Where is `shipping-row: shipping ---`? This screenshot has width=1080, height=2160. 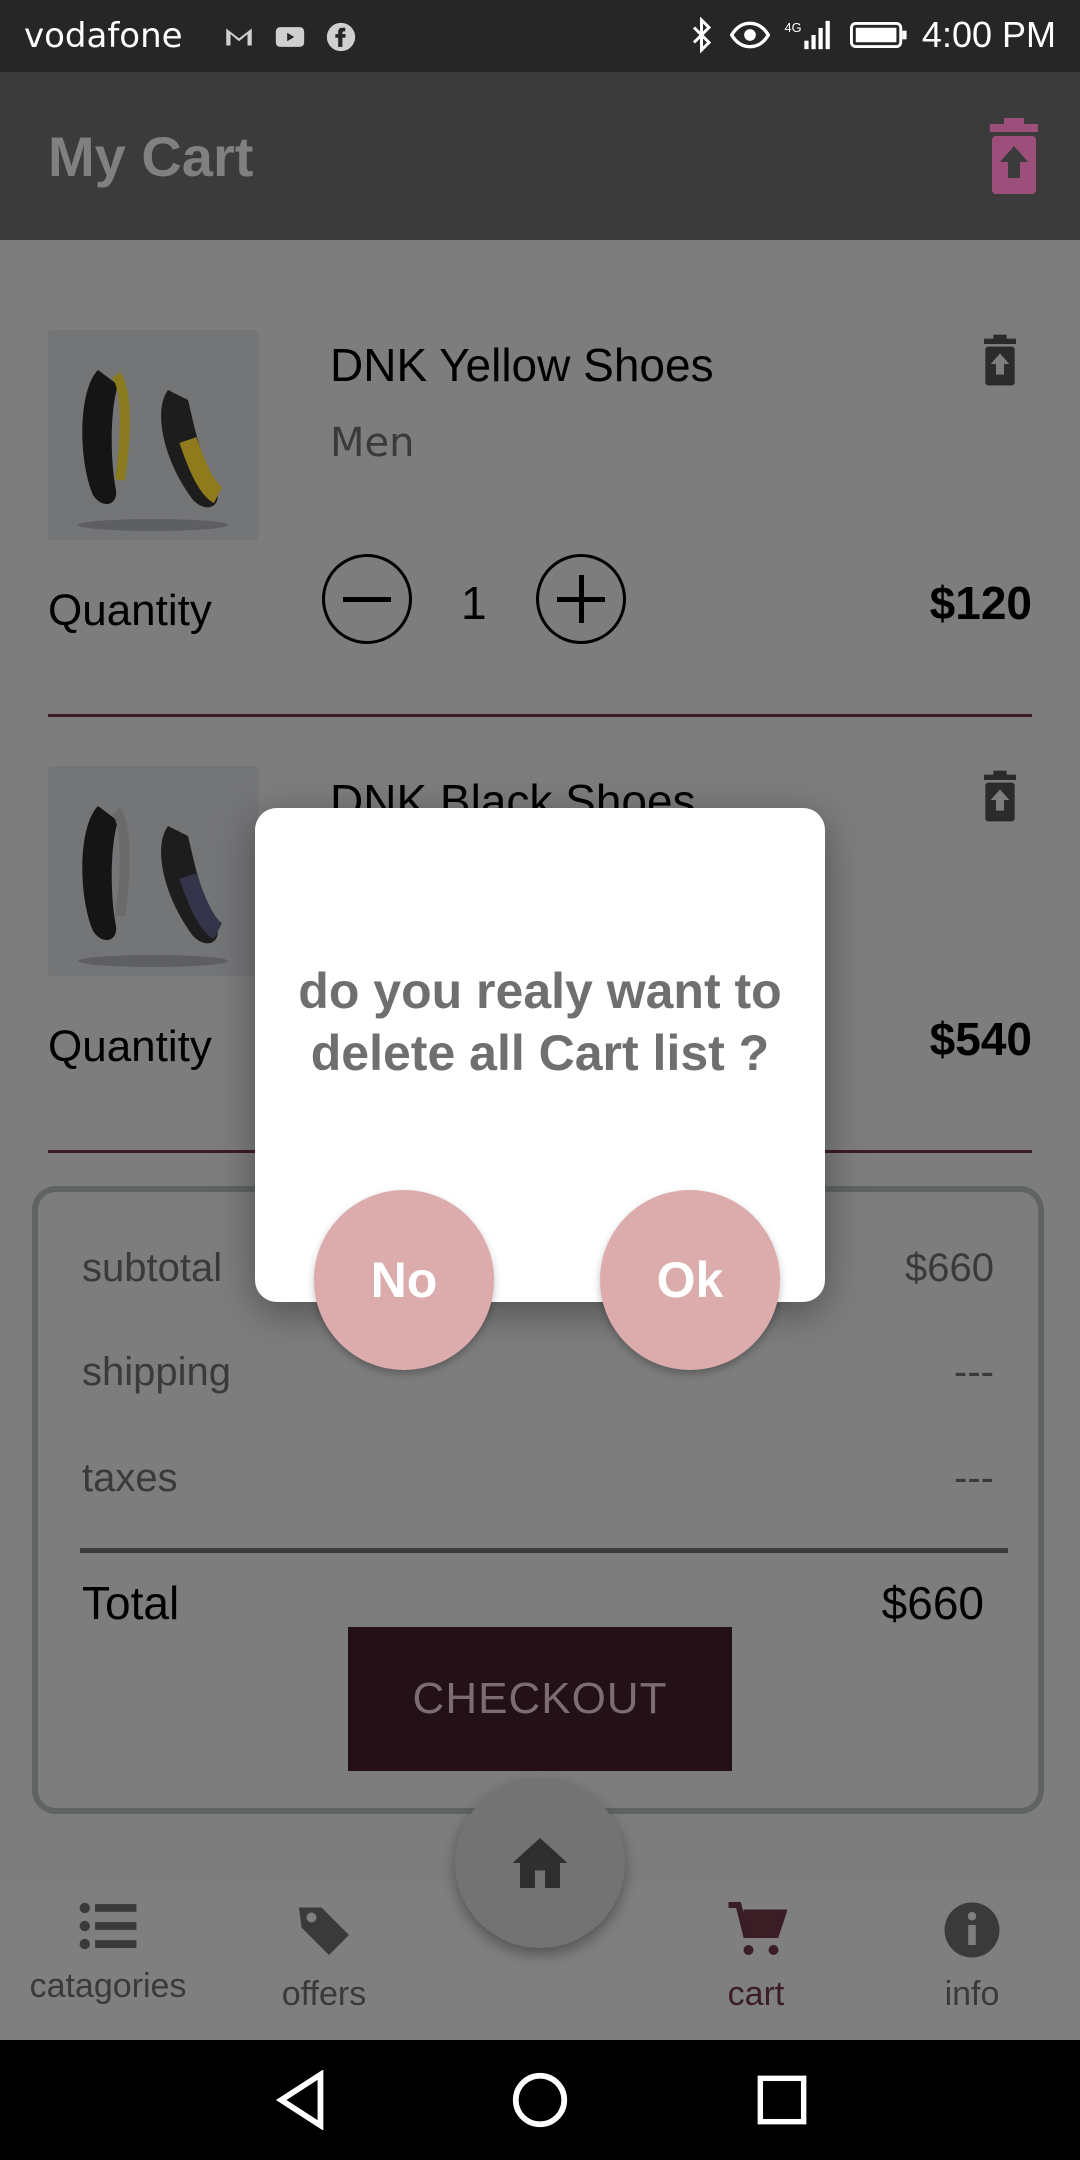
shipping-row: shipping --- is located at coordinates (538, 1372).